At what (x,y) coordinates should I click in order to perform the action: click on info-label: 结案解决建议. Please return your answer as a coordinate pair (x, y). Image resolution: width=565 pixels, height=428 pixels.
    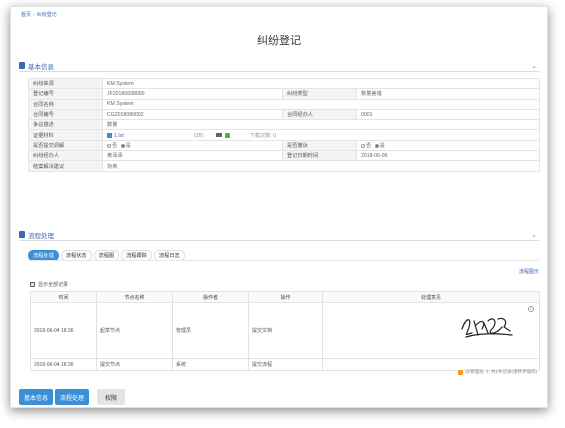
    Looking at the image, I should click on (65, 166).